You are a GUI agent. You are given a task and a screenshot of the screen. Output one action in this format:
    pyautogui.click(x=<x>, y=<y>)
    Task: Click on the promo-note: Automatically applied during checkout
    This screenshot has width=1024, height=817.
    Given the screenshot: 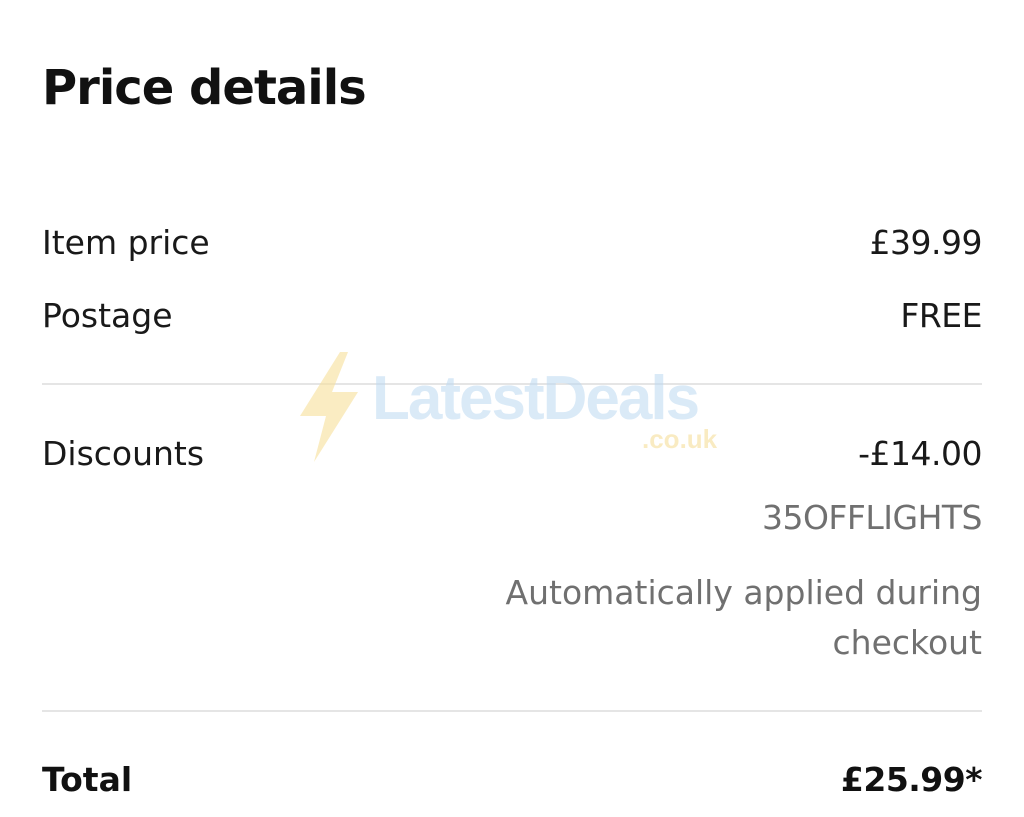 What is the action you would take?
    pyautogui.click(x=743, y=617)
    